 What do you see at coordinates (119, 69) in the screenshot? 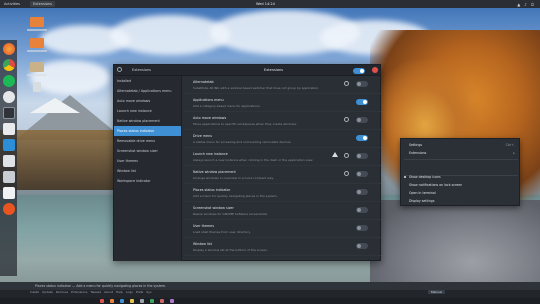
I see `search-icon` at bounding box center [119, 69].